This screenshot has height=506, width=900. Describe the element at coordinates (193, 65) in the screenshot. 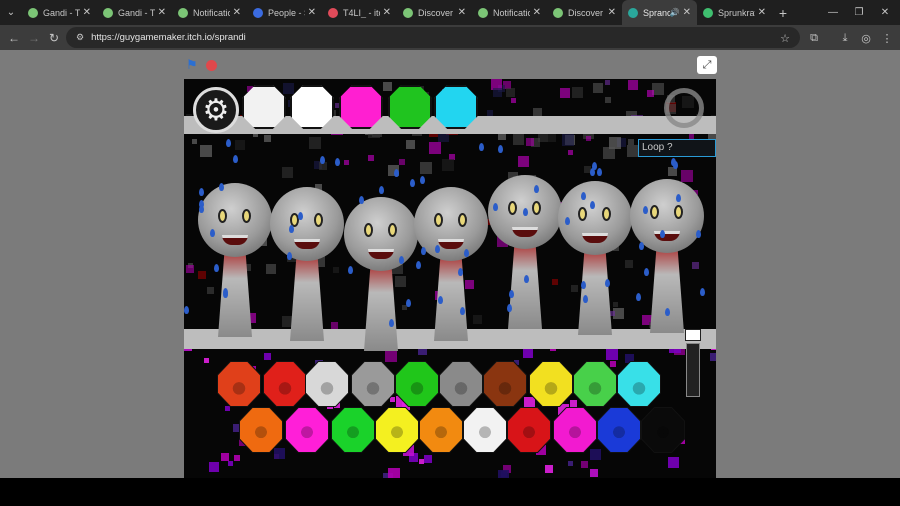

I see `green-flag-icon: ⚑` at that location.